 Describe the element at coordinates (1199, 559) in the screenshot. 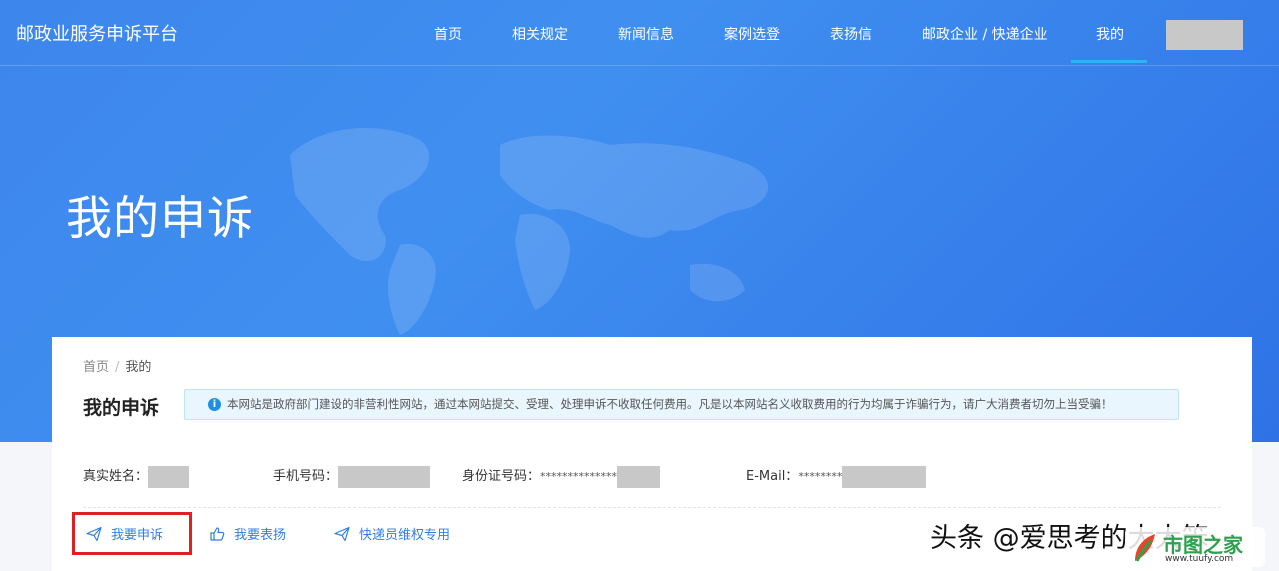

I see `watermark-logo-url: www.tuufy.com` at that location.